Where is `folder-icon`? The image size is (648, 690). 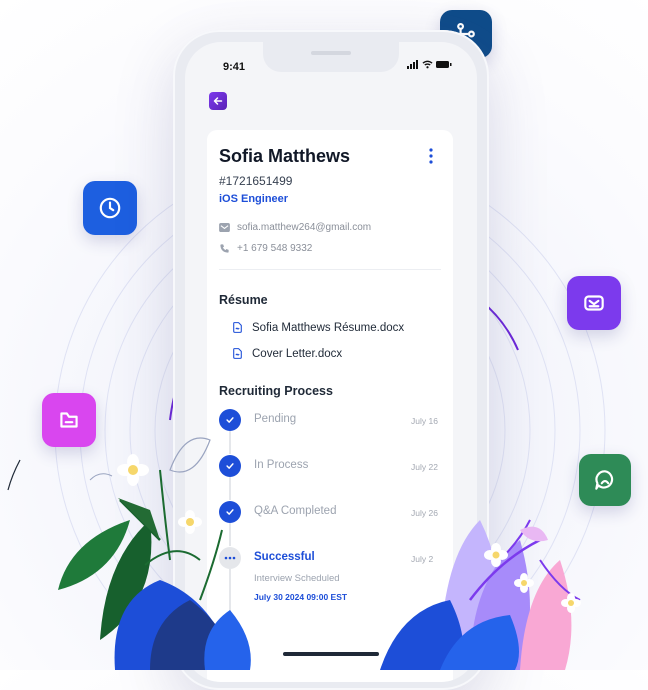
folder-icon is located at coordinates (69, 420).